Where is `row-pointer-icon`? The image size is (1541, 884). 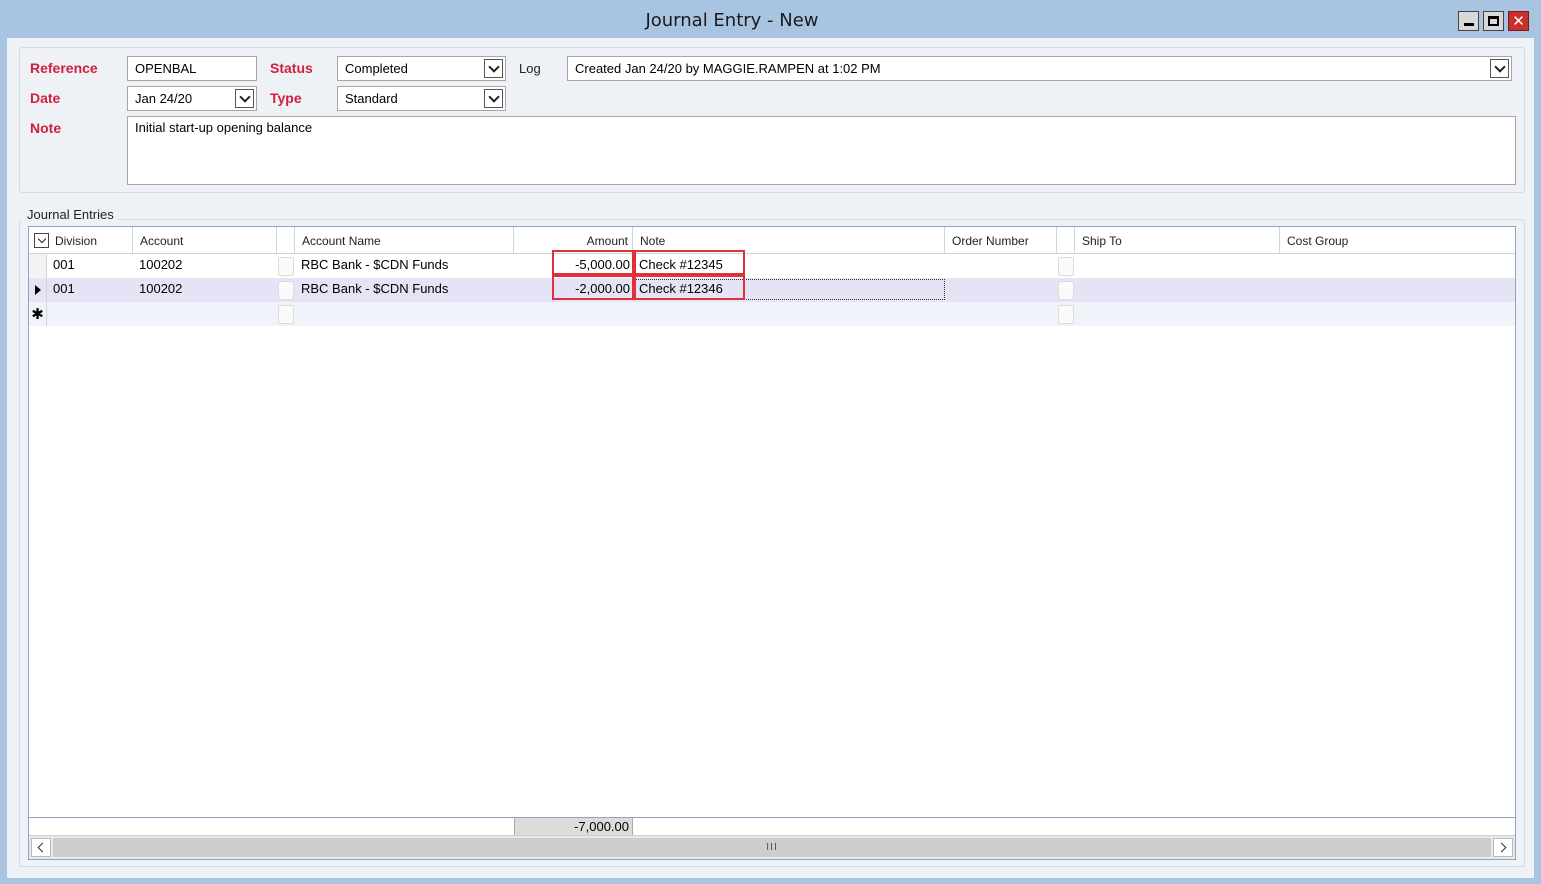 row-pointer-icon is located at coordinates (37, 290).